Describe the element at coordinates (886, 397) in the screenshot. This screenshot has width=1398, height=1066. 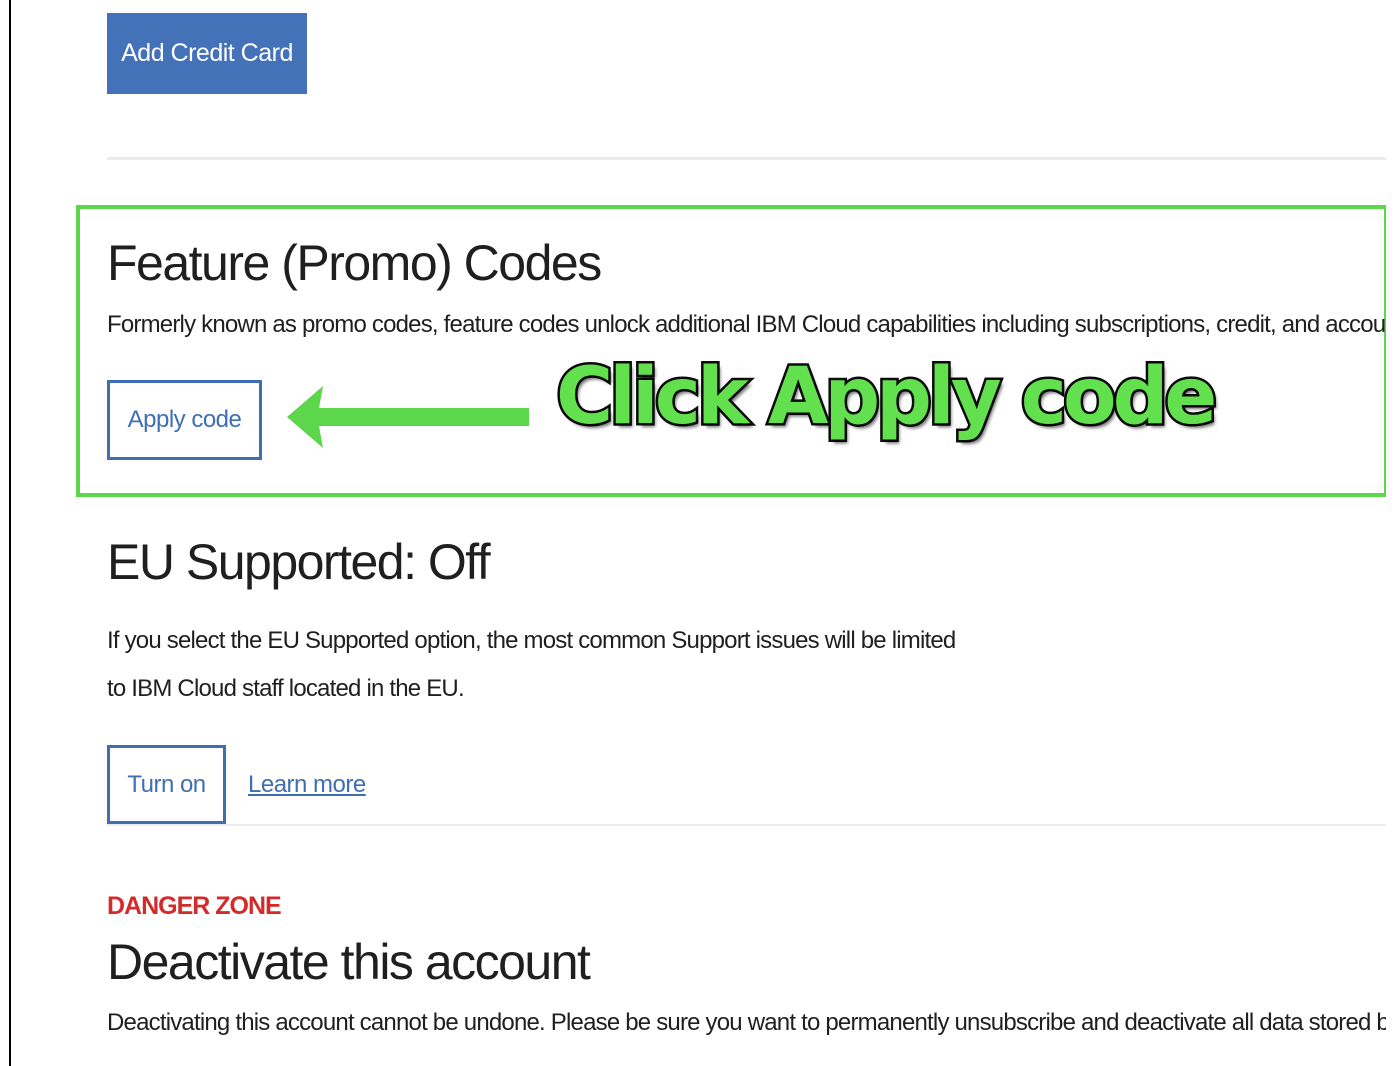
I see `annotation-callout-text: Click Apply code` at that location.